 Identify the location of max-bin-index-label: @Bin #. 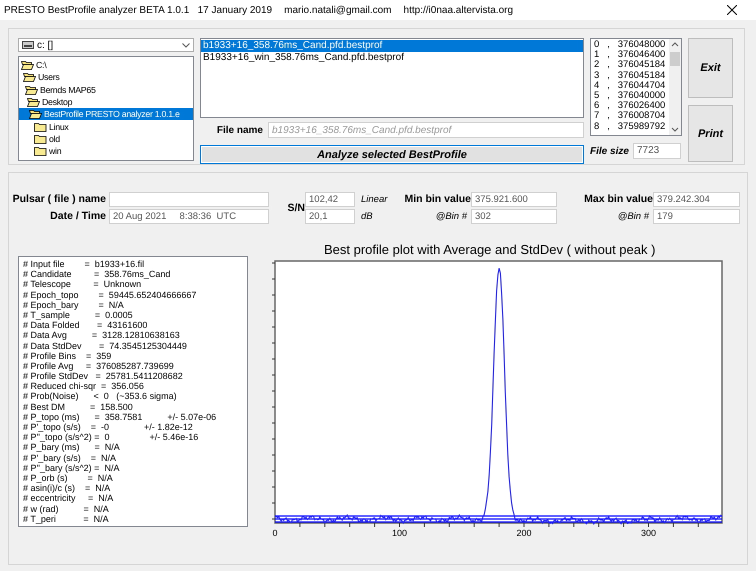
(633, 216).